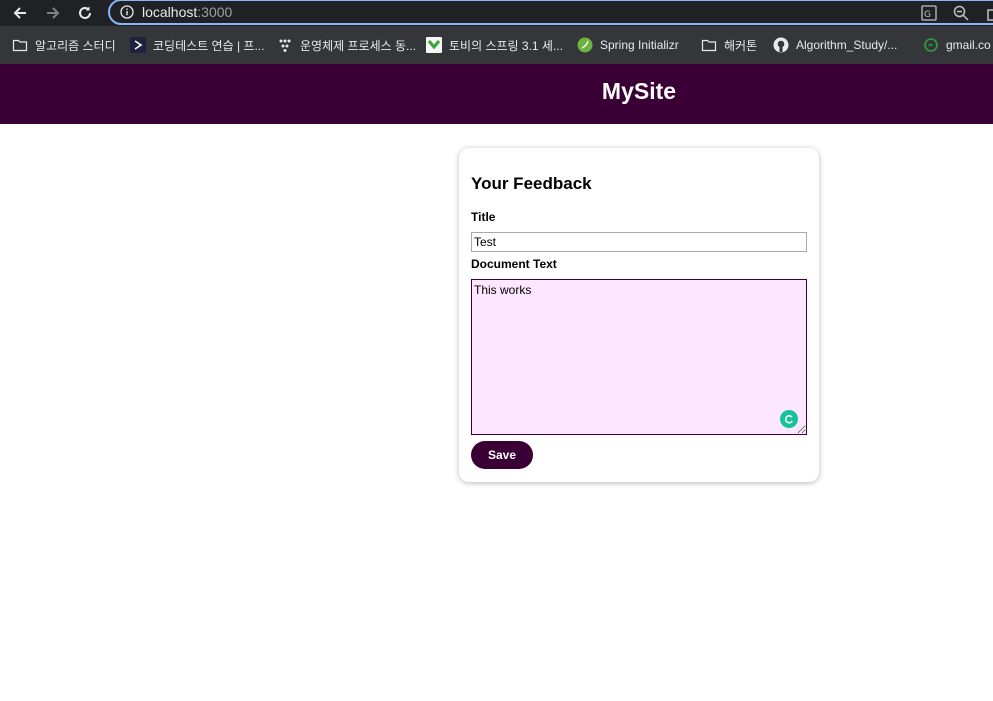  Describe the element at coordinates (285, 45) in the screenshot. I see `dots-icon` at that location.